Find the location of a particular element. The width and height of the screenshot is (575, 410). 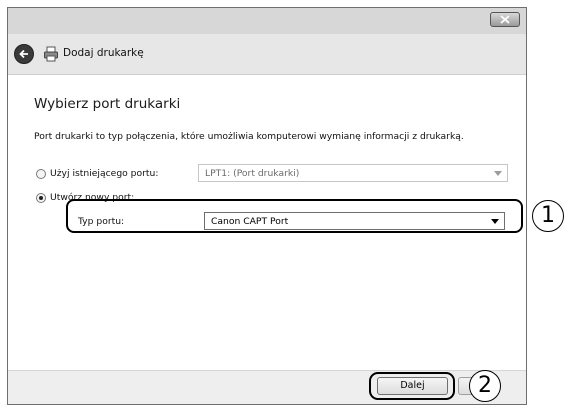

existing-port-value: LPT1: (Port drukarki) is located at coordinates (252, 173).